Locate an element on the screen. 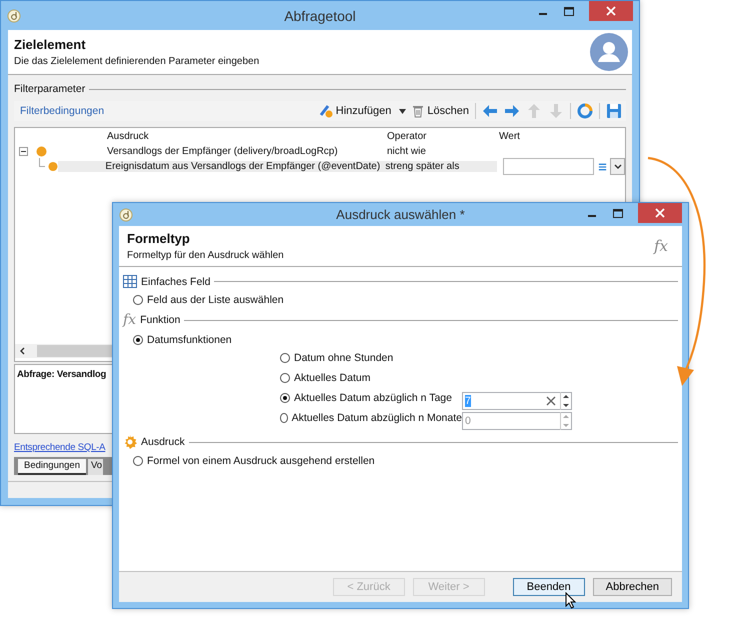 The height and width of the screenshot is (637, 750). option-label: Aktuelles Datum is located at coordinates (332, 378).